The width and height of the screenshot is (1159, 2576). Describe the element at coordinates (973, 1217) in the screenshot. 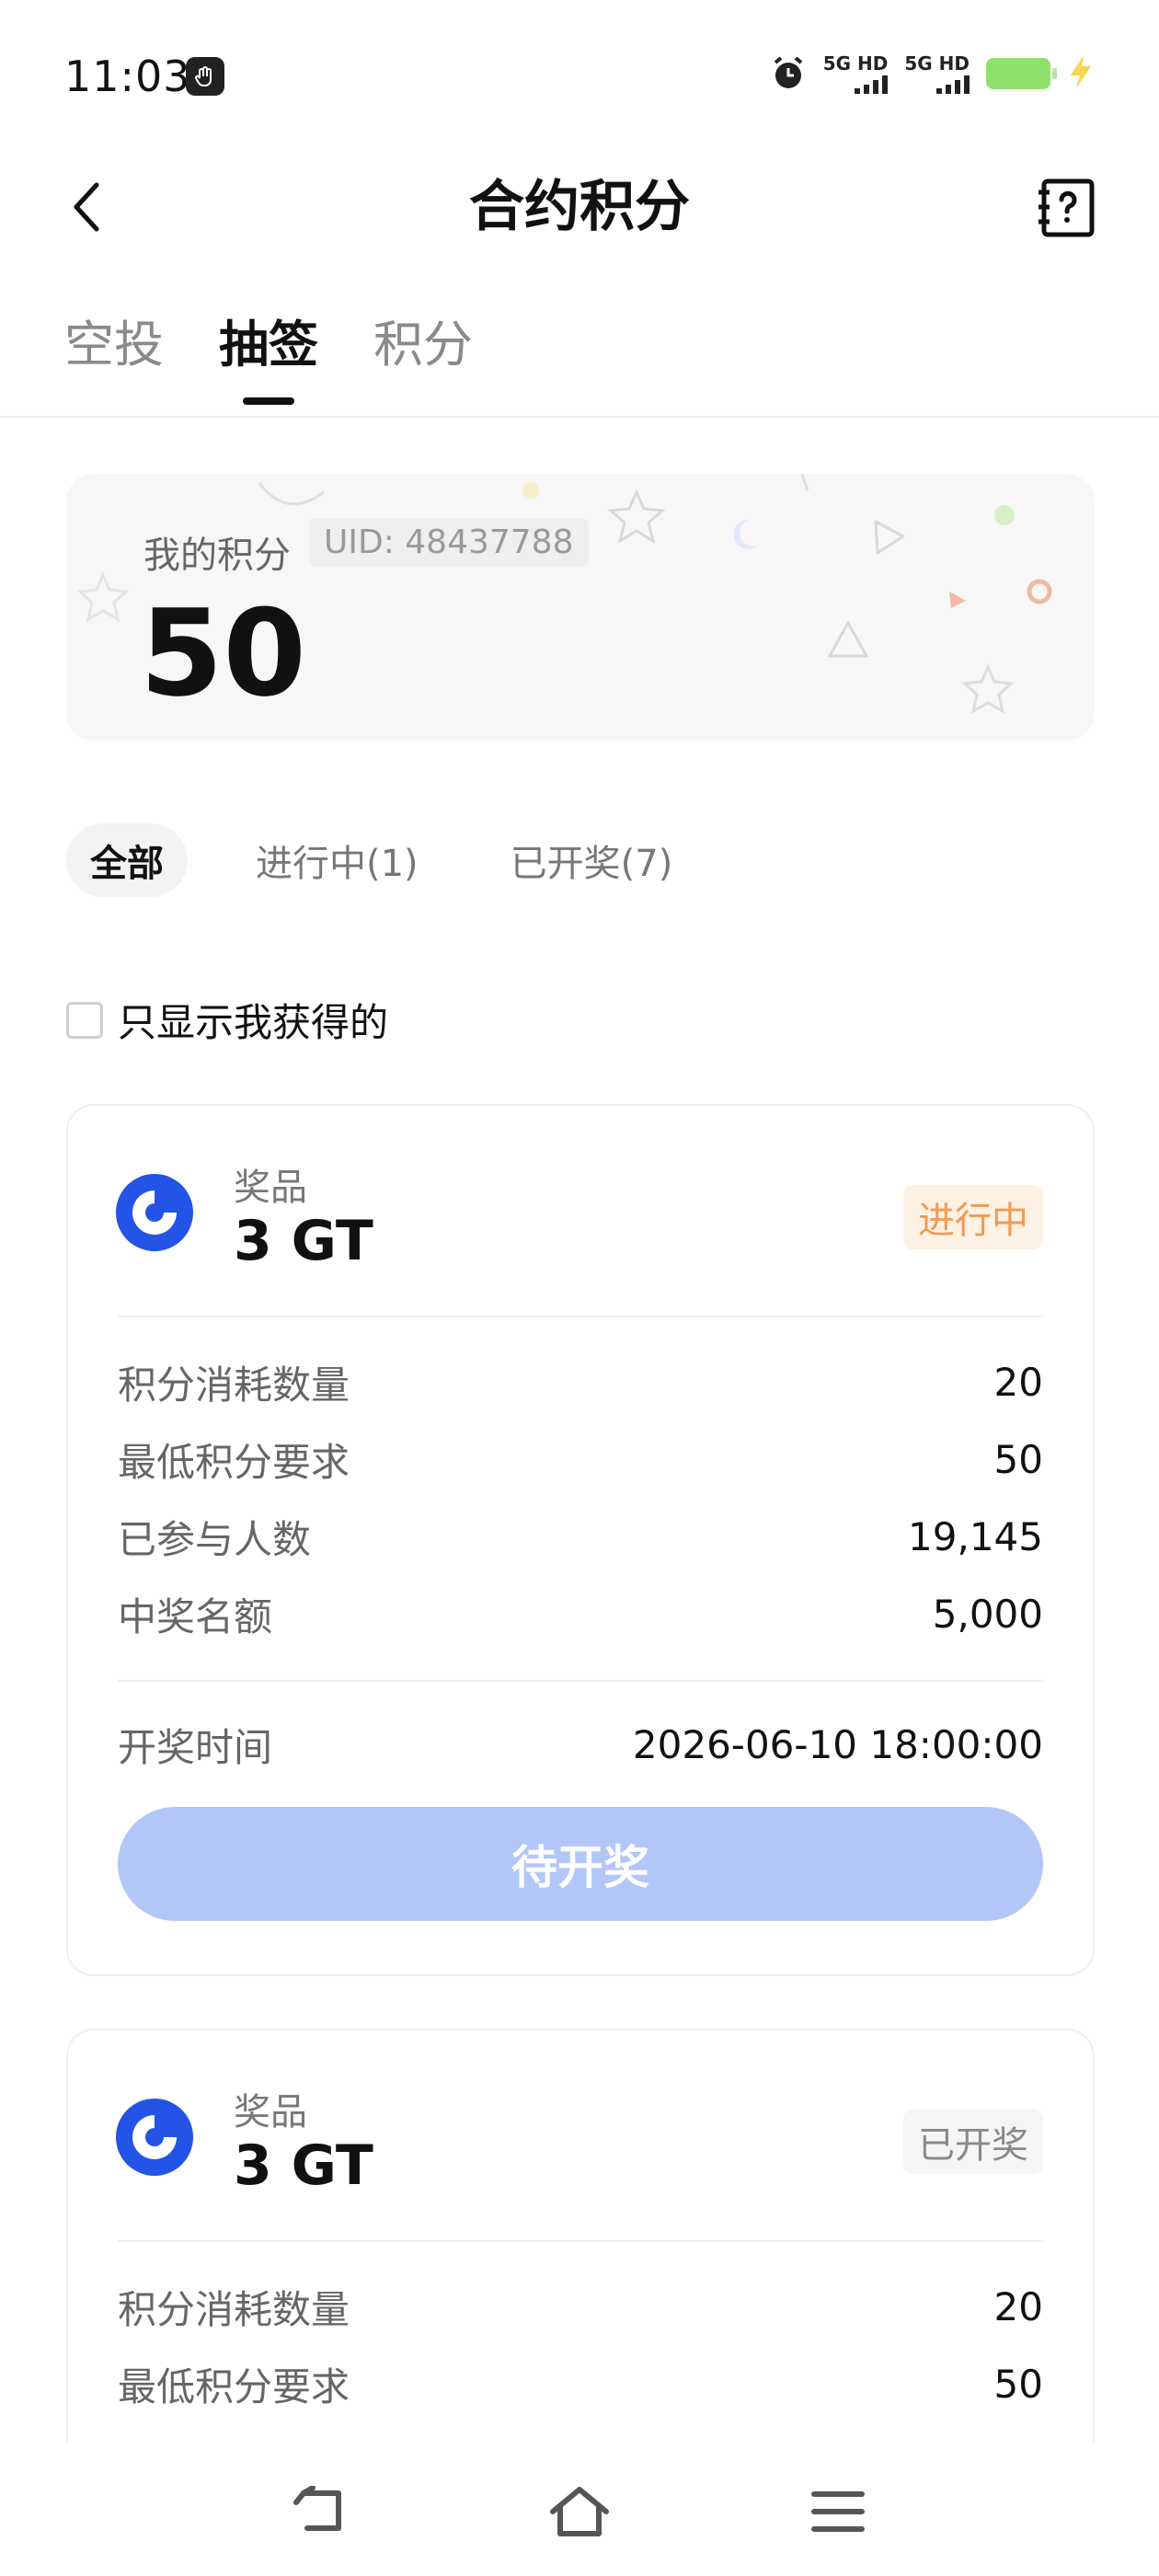

I see `status-badge: 进行中` at that location.